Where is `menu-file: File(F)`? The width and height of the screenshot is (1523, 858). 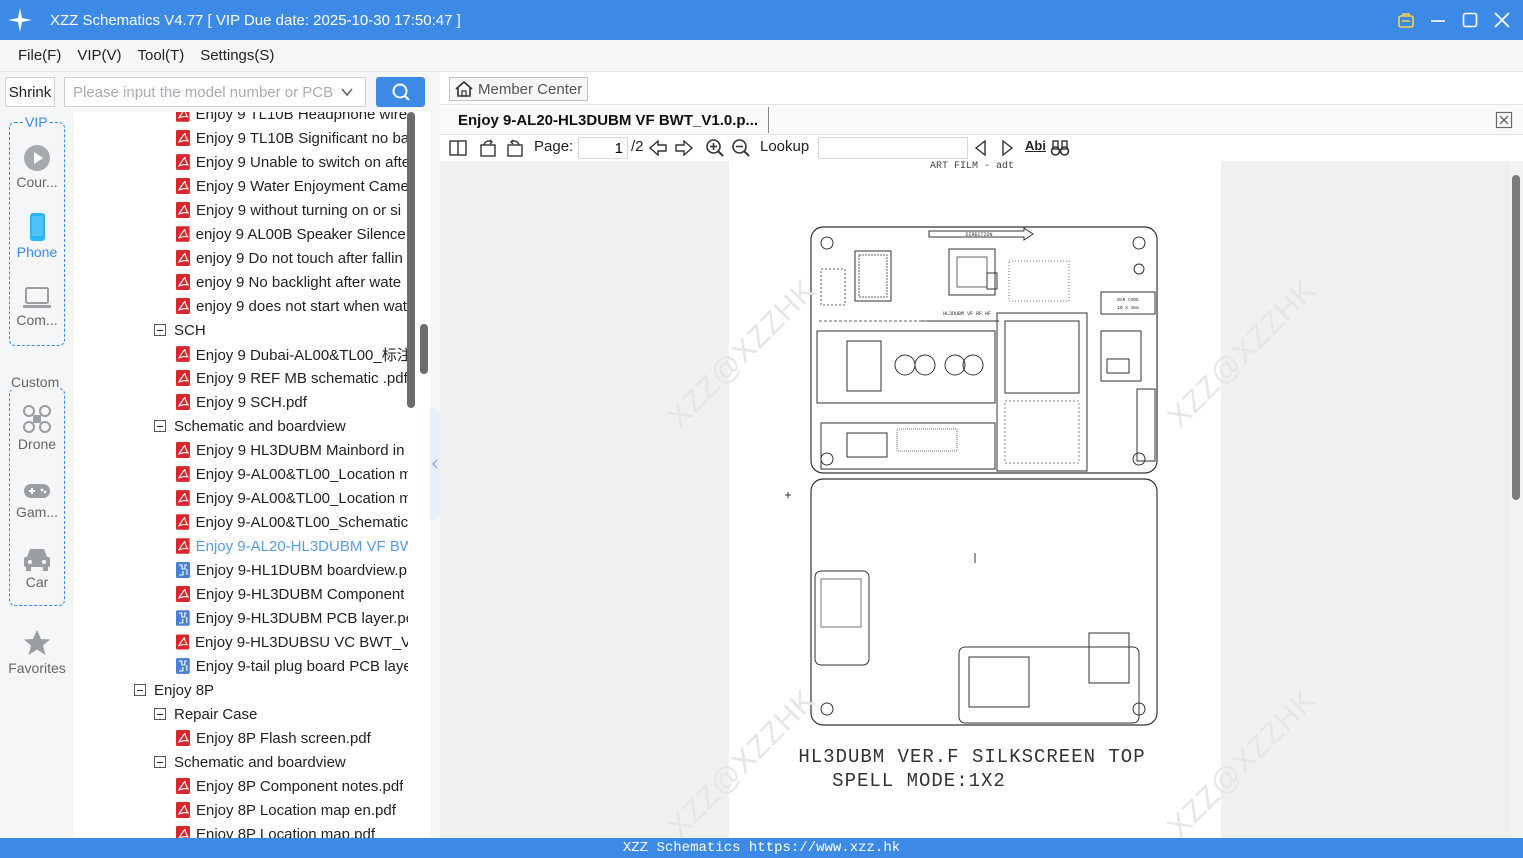
menu-file: File(F) is located at coordinates (39, 55).